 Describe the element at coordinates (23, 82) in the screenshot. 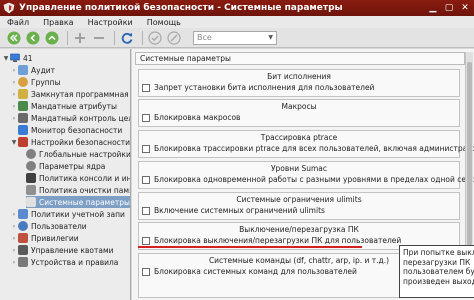

I see `groups-icon` at that location.